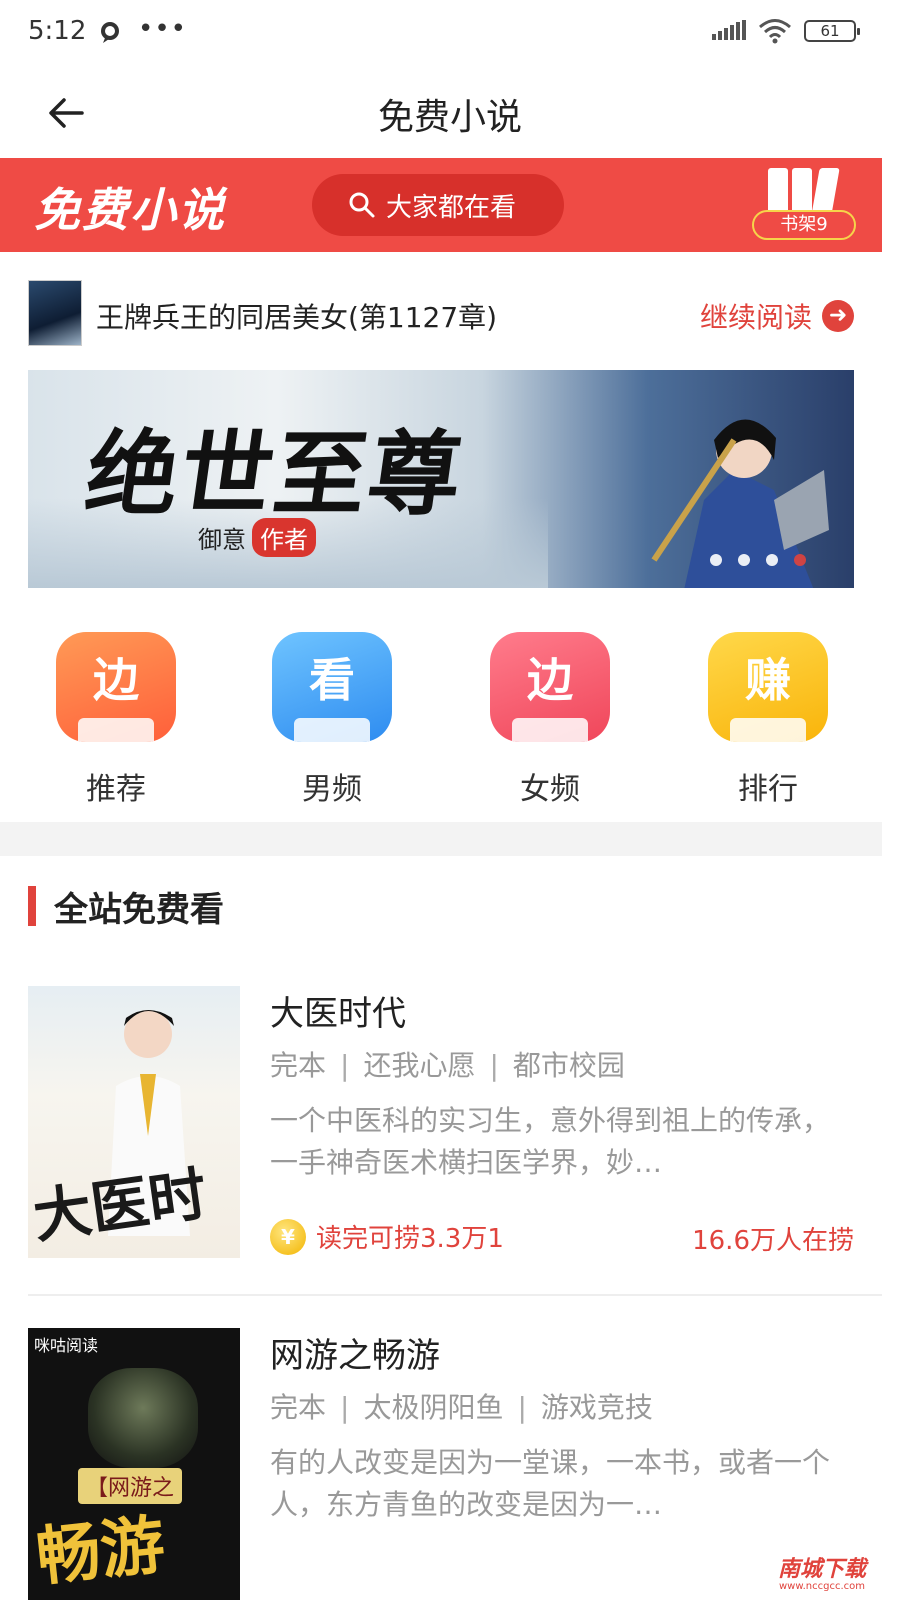 The width and height of the screenshot is (900, 1600). I want to click on status-time: 5:12, so click(57, 31).